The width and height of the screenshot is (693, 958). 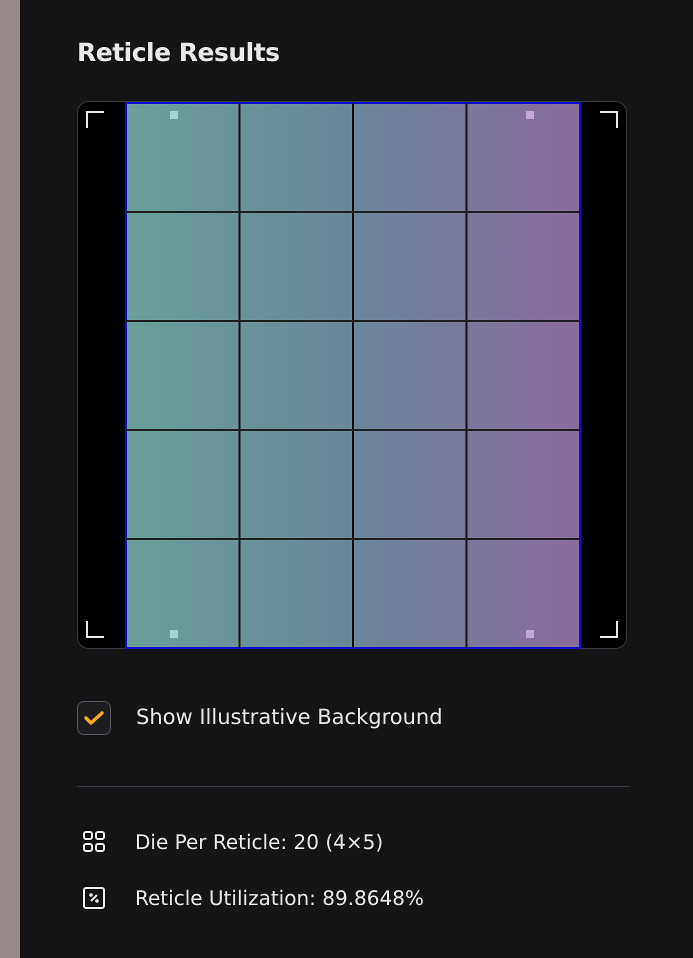 I want to click on grid-icon, so click(x=94, y=842).